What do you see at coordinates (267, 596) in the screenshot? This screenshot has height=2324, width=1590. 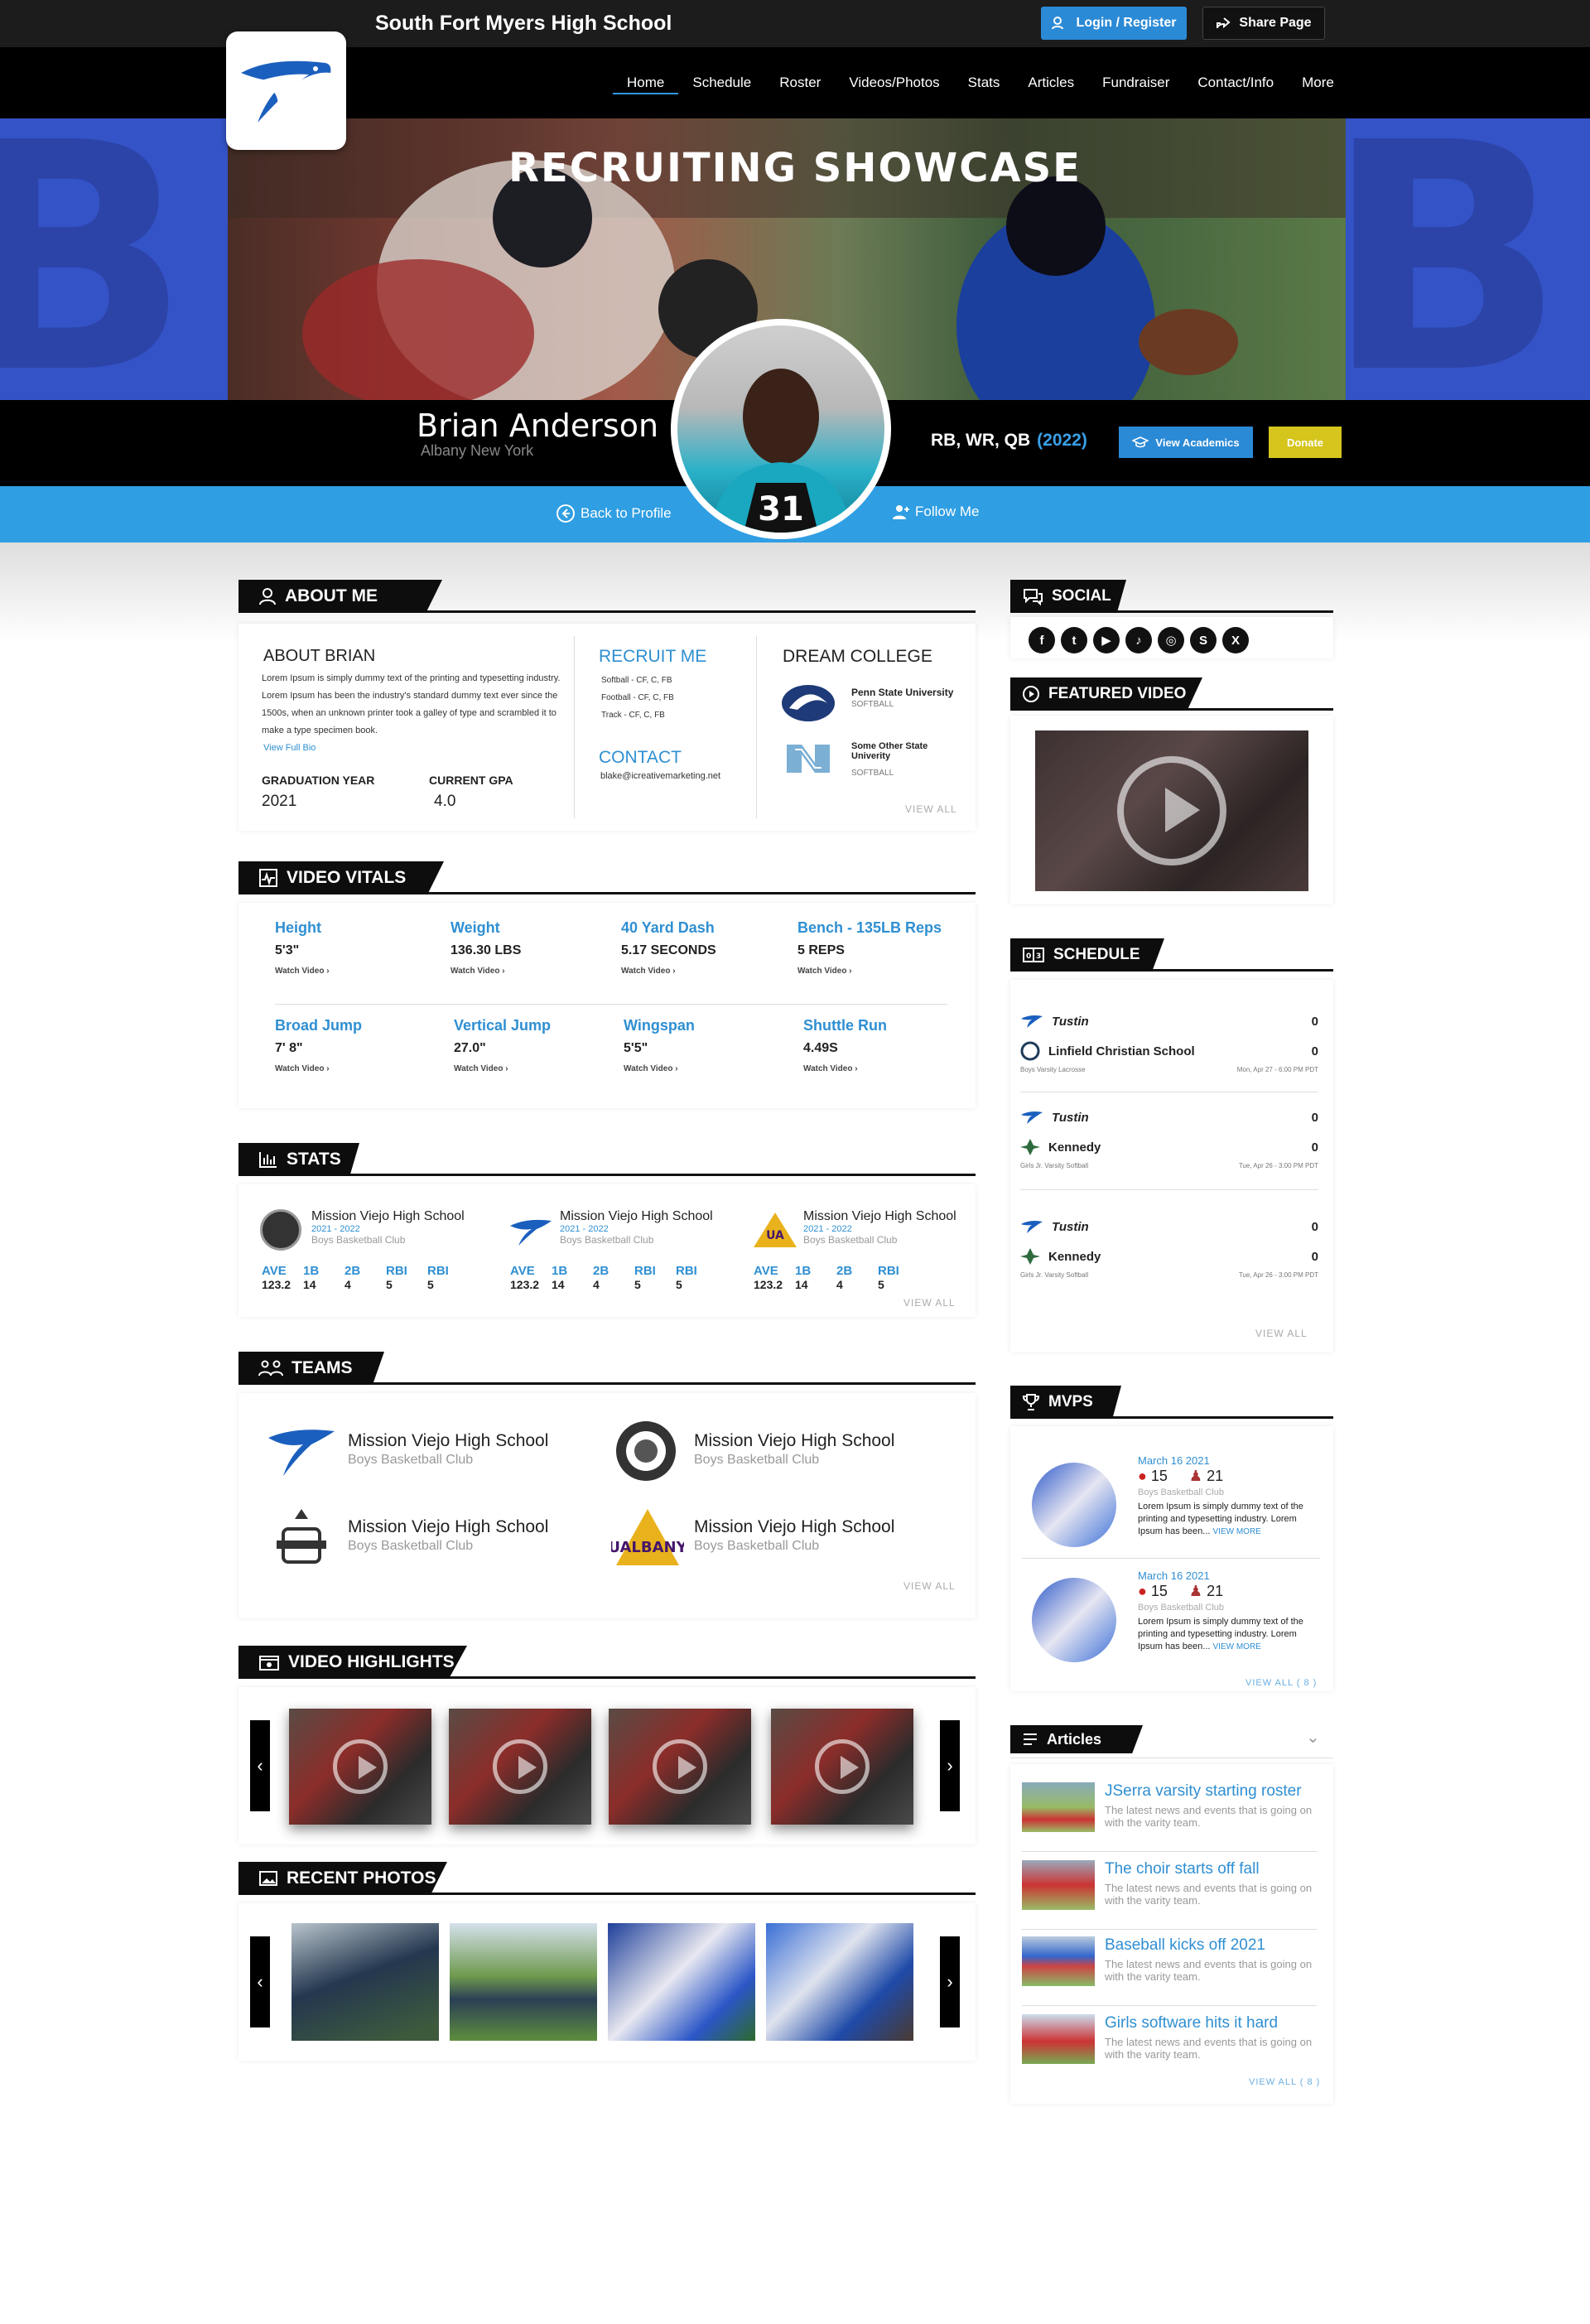 I see `user-icon` at bounding box center [267, 596].